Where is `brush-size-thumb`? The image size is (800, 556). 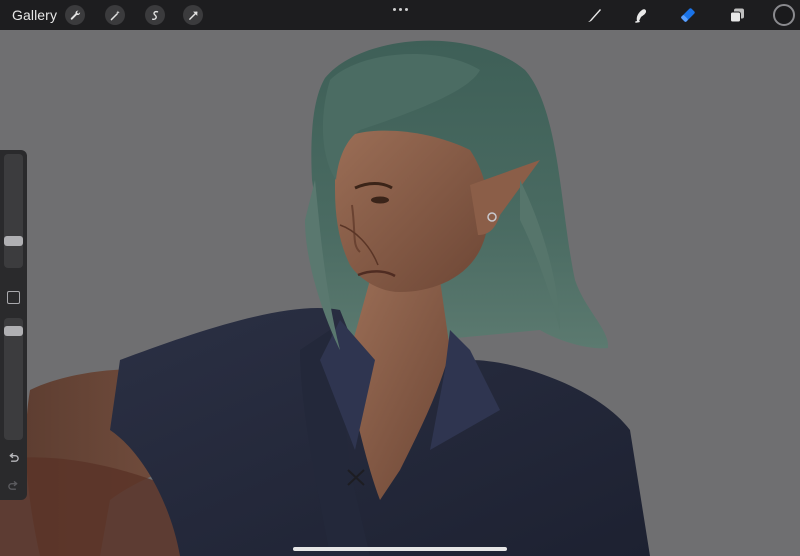
brush-size-thumb is located at coordinates (13, 241).